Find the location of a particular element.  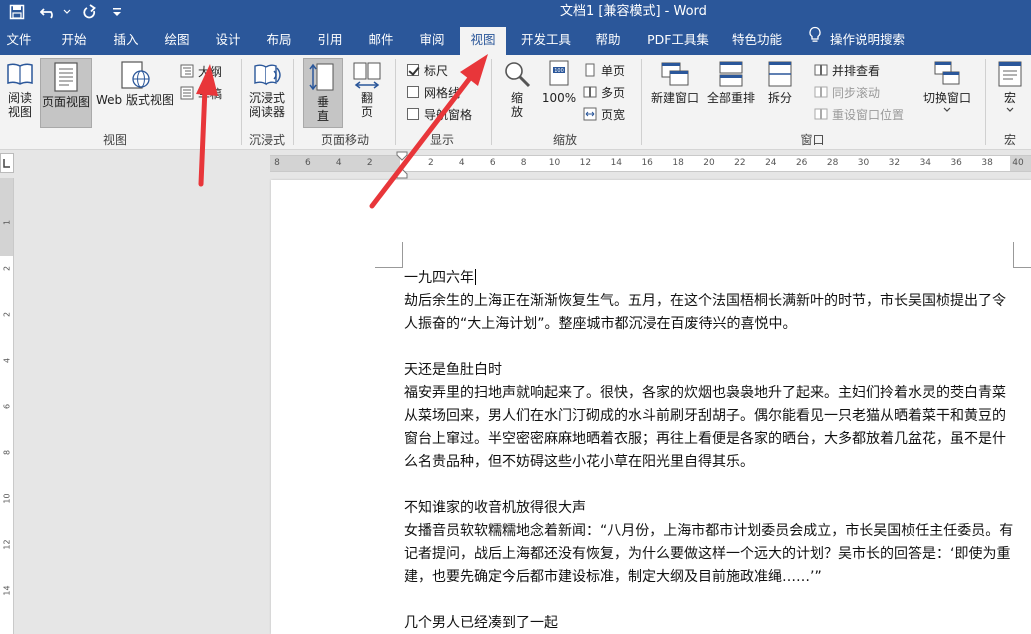

globe-page-icon is located at coordinates (135, 75).